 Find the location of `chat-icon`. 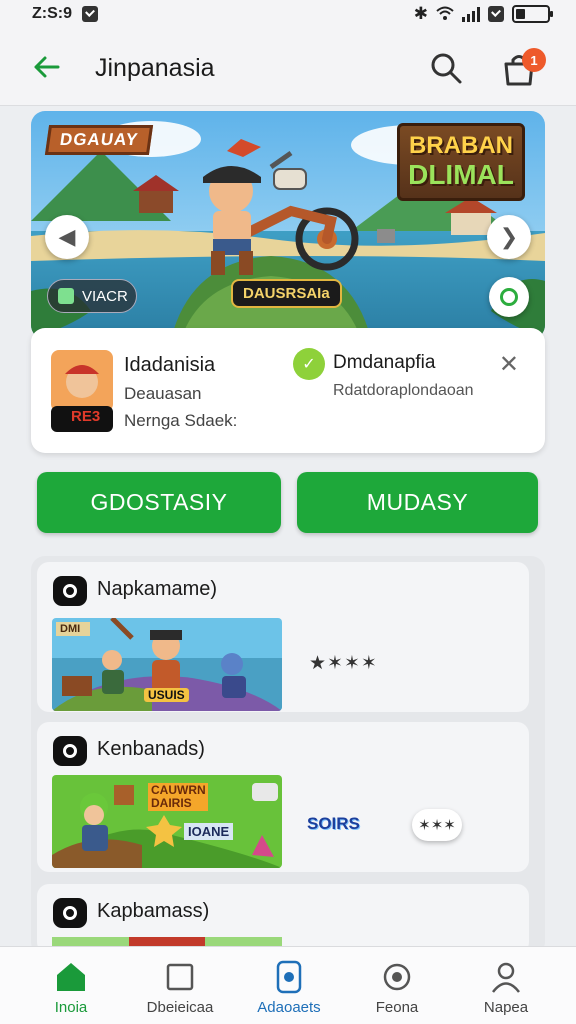

chat-icon is located at coordinates (509, 297).